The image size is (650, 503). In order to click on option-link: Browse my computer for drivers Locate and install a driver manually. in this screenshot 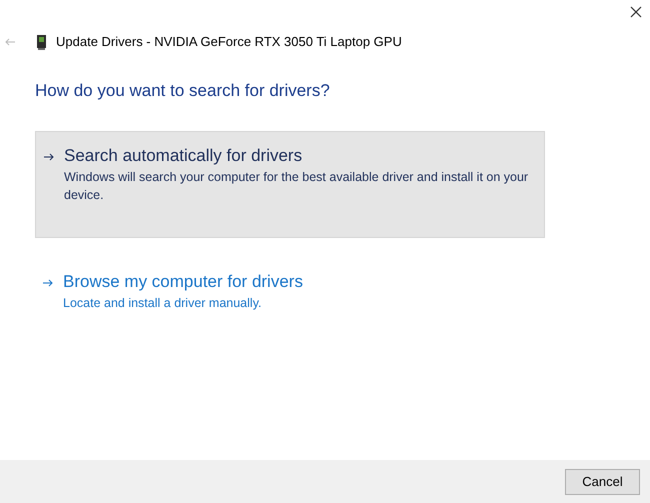, I will do `click(290, 285)`.